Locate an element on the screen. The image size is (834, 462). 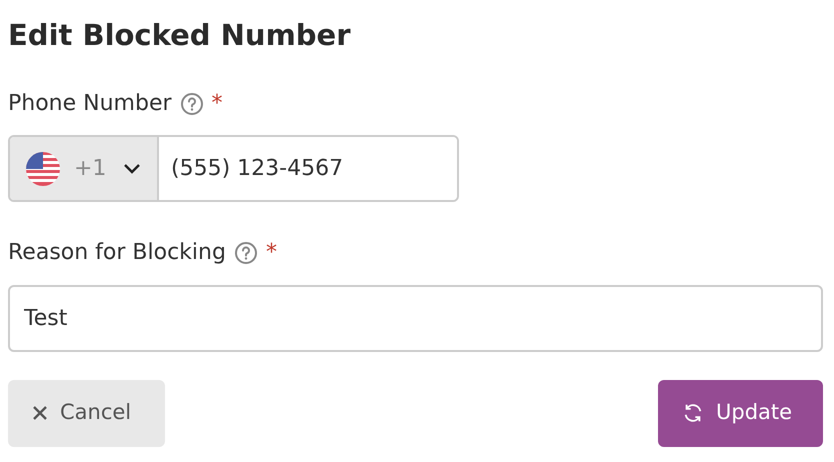
chevron-down-icon is located at coordinates (132, 168).